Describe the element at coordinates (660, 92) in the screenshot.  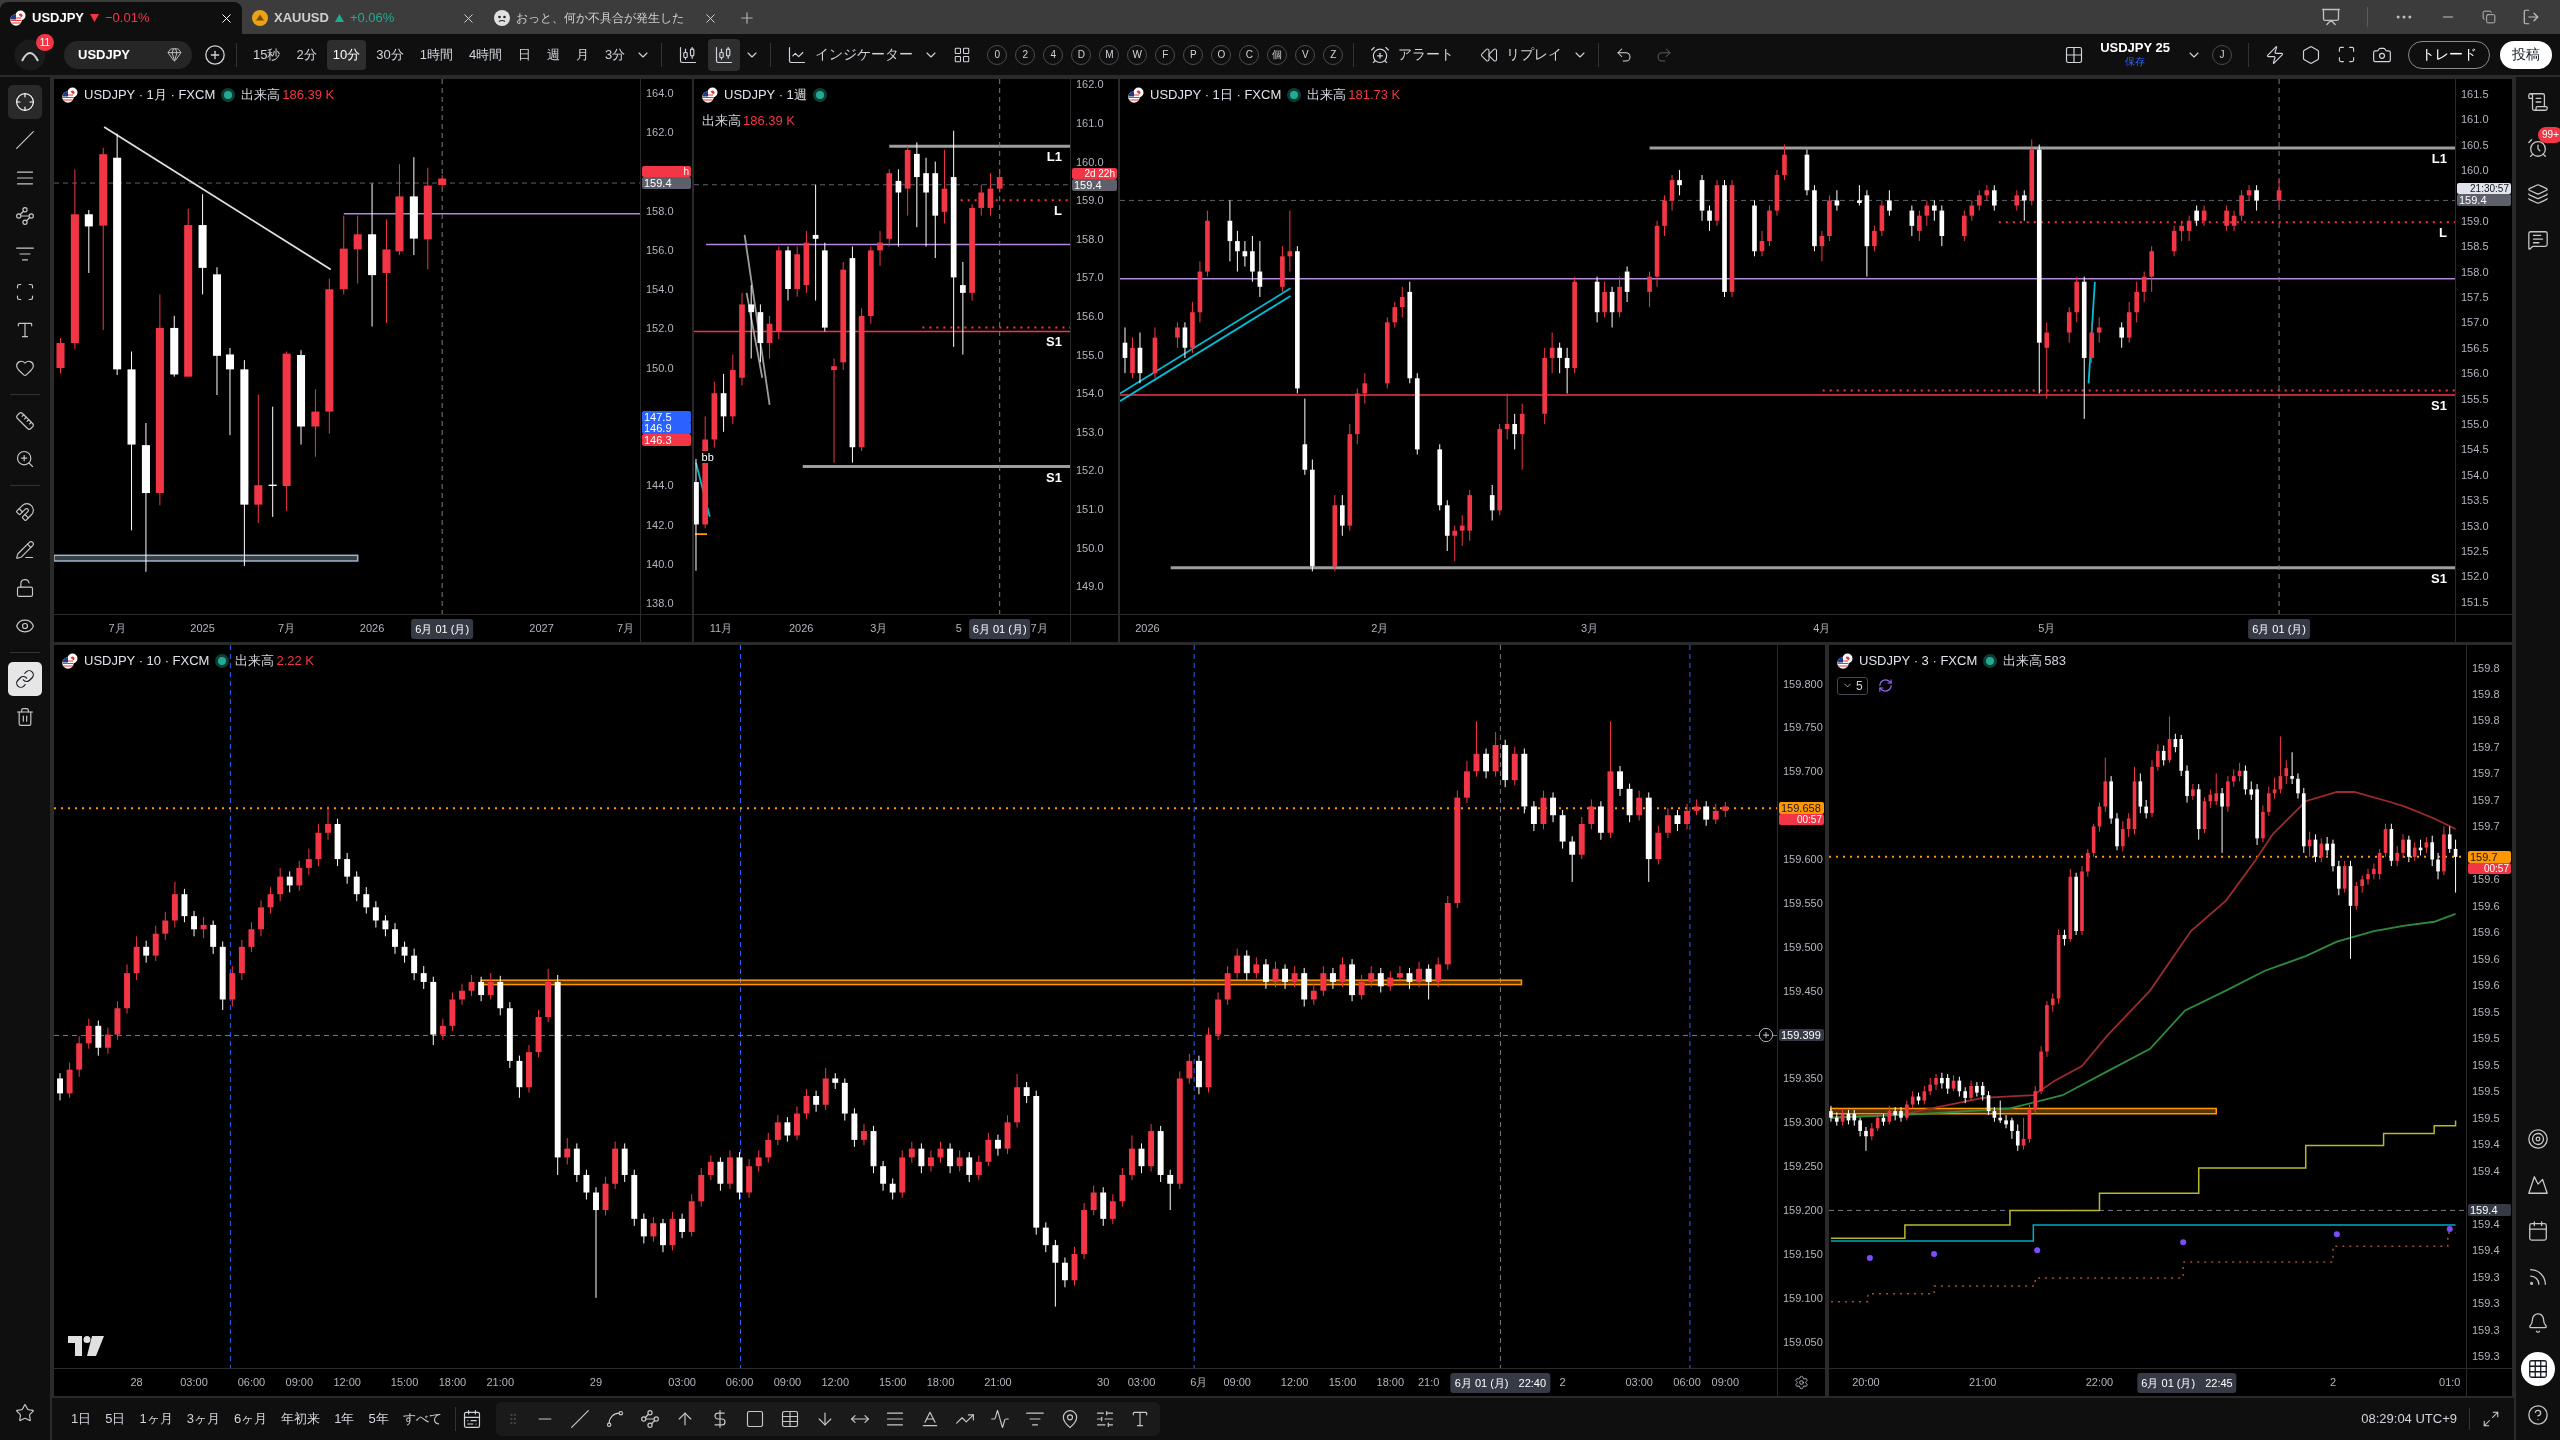
I see `price-scale-label: 164.0` at that location.